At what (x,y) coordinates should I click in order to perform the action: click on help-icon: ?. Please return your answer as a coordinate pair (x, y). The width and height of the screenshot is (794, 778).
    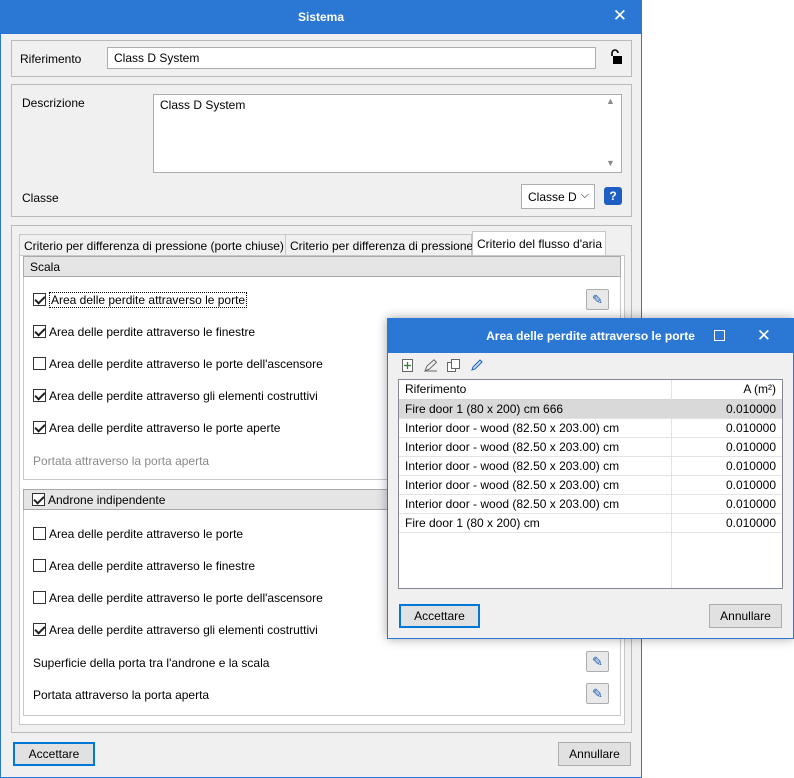
    Looking at the image, I should click on (613, 196).